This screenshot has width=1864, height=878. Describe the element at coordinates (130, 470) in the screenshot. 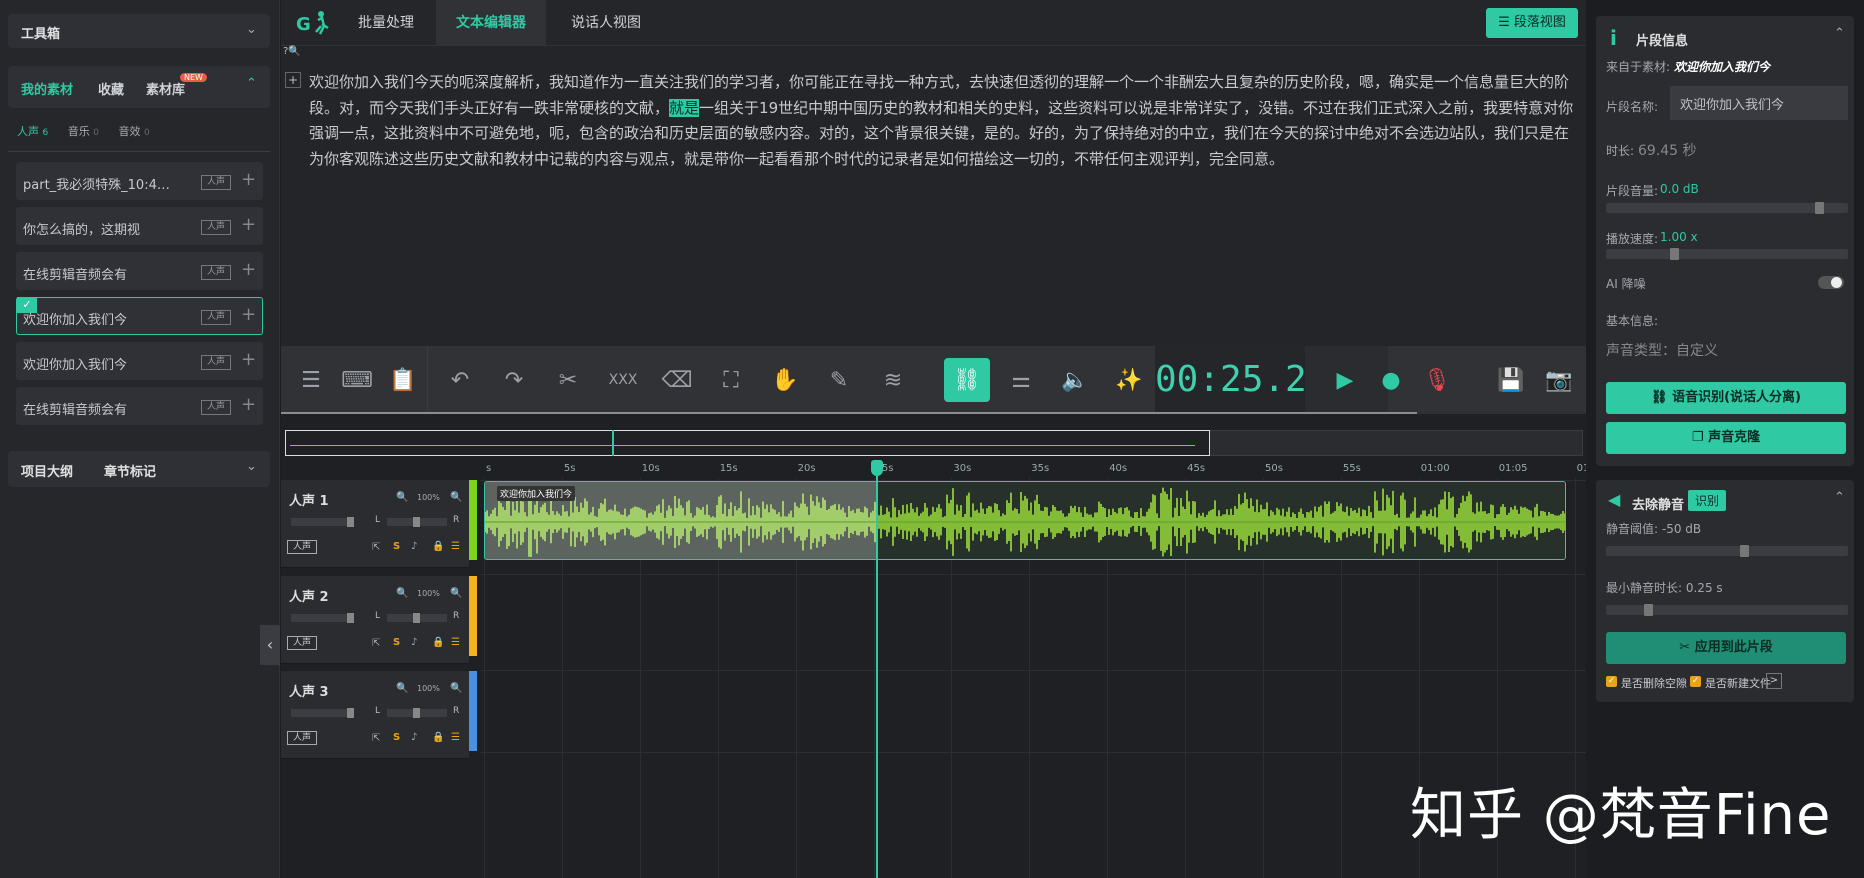

I see `chapters-tab: 章节标记` at that location.